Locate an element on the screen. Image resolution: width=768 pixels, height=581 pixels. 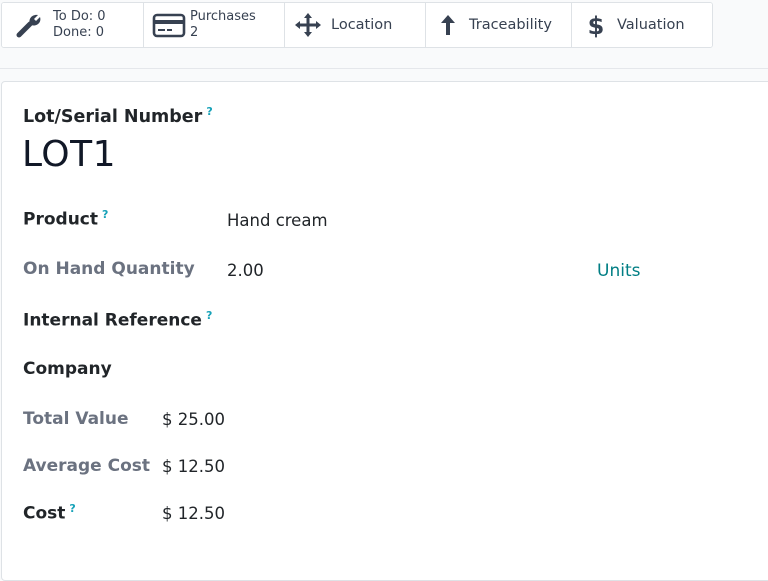
valuation-smart-button: $ Valuation is located at coordinates (642, 25).